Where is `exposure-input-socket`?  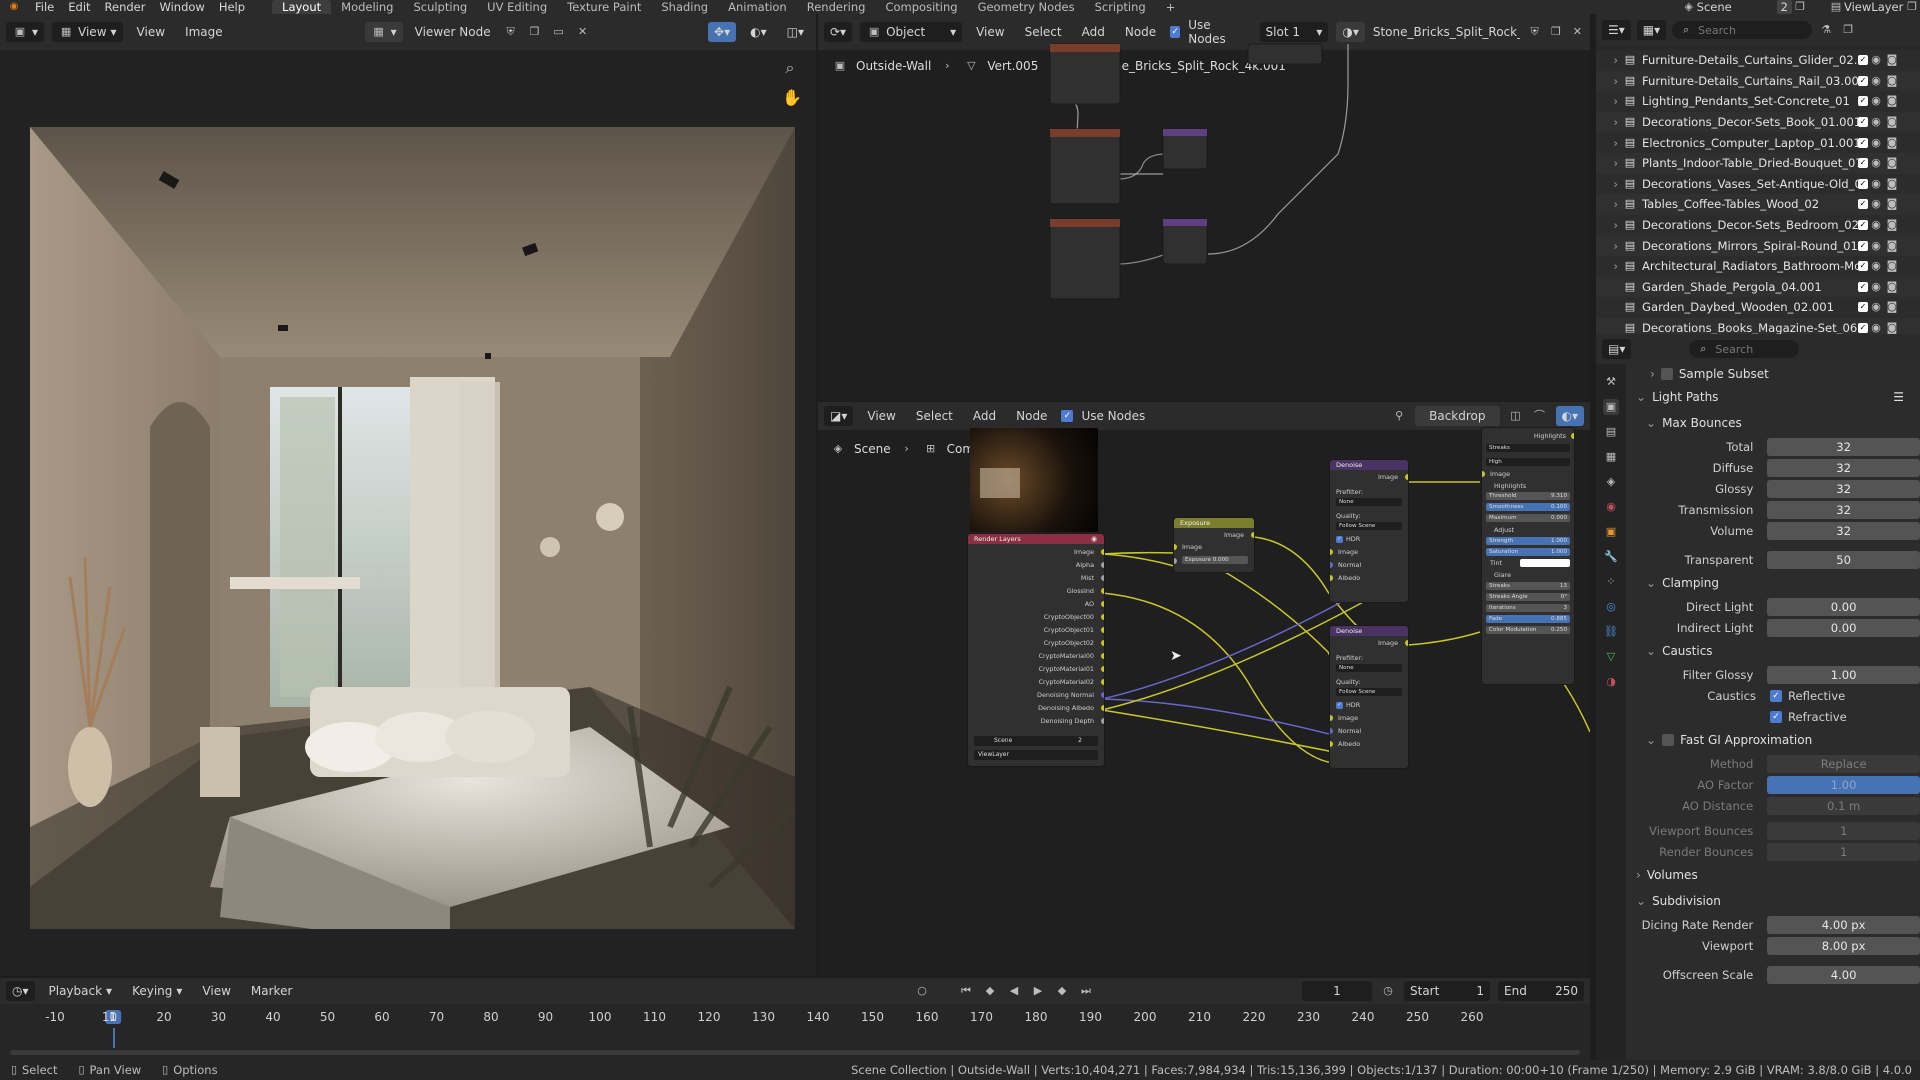 exposure-input-socket is located at coordinates (1175, 547).